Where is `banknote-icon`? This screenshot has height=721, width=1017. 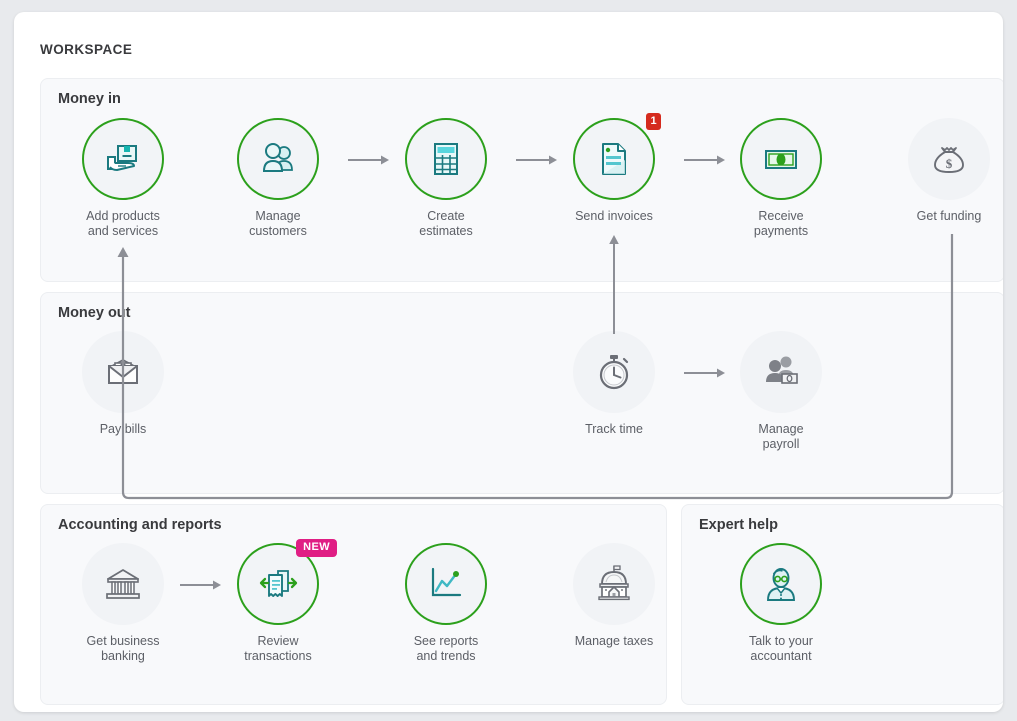 banknote-icon is located at coordinates (781, 159).